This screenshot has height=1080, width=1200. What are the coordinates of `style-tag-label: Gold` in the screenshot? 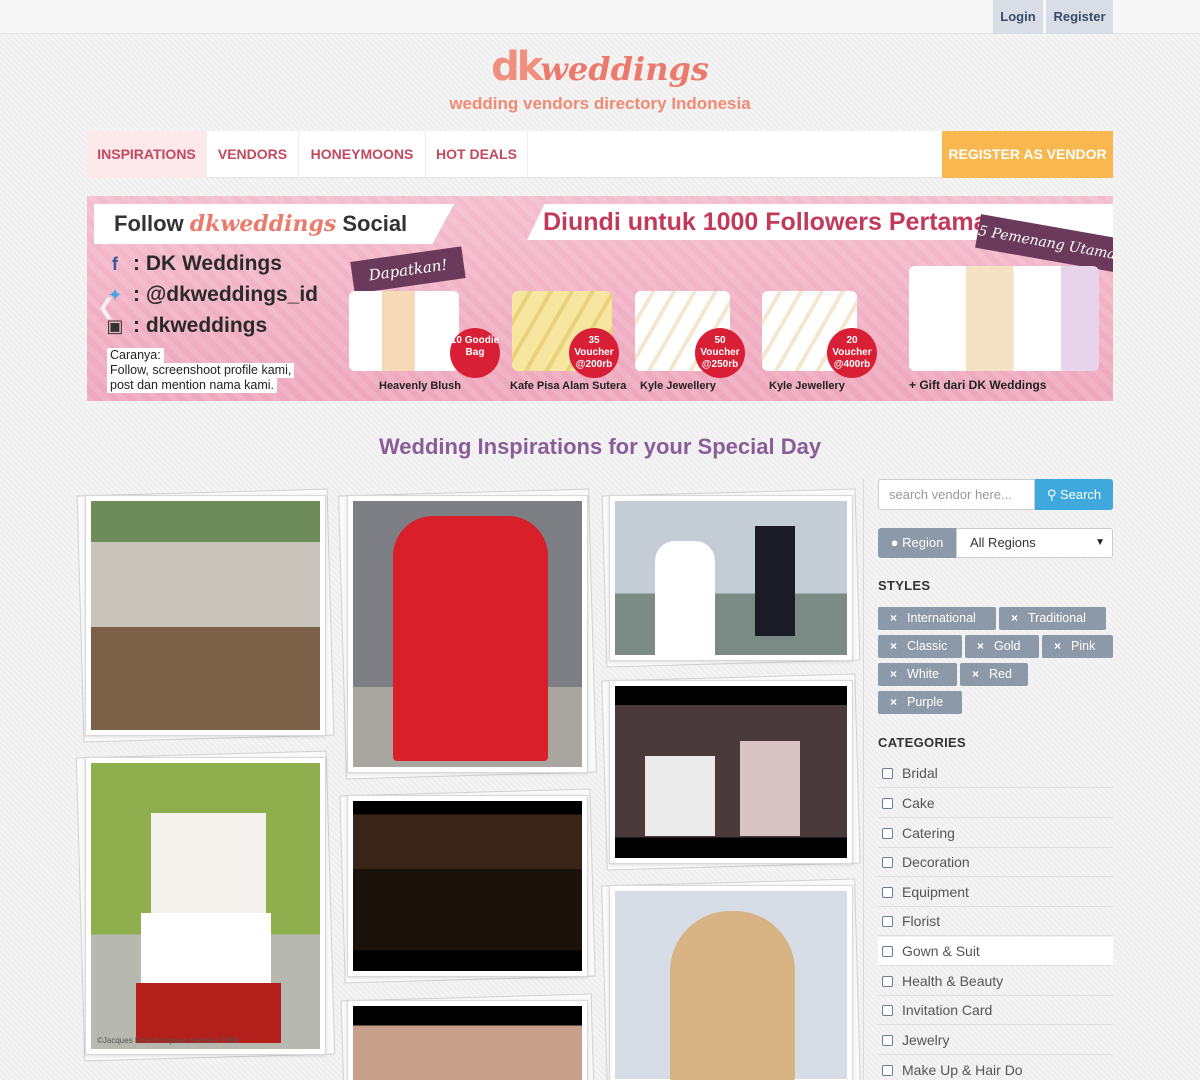 It's located at (1007, 646).